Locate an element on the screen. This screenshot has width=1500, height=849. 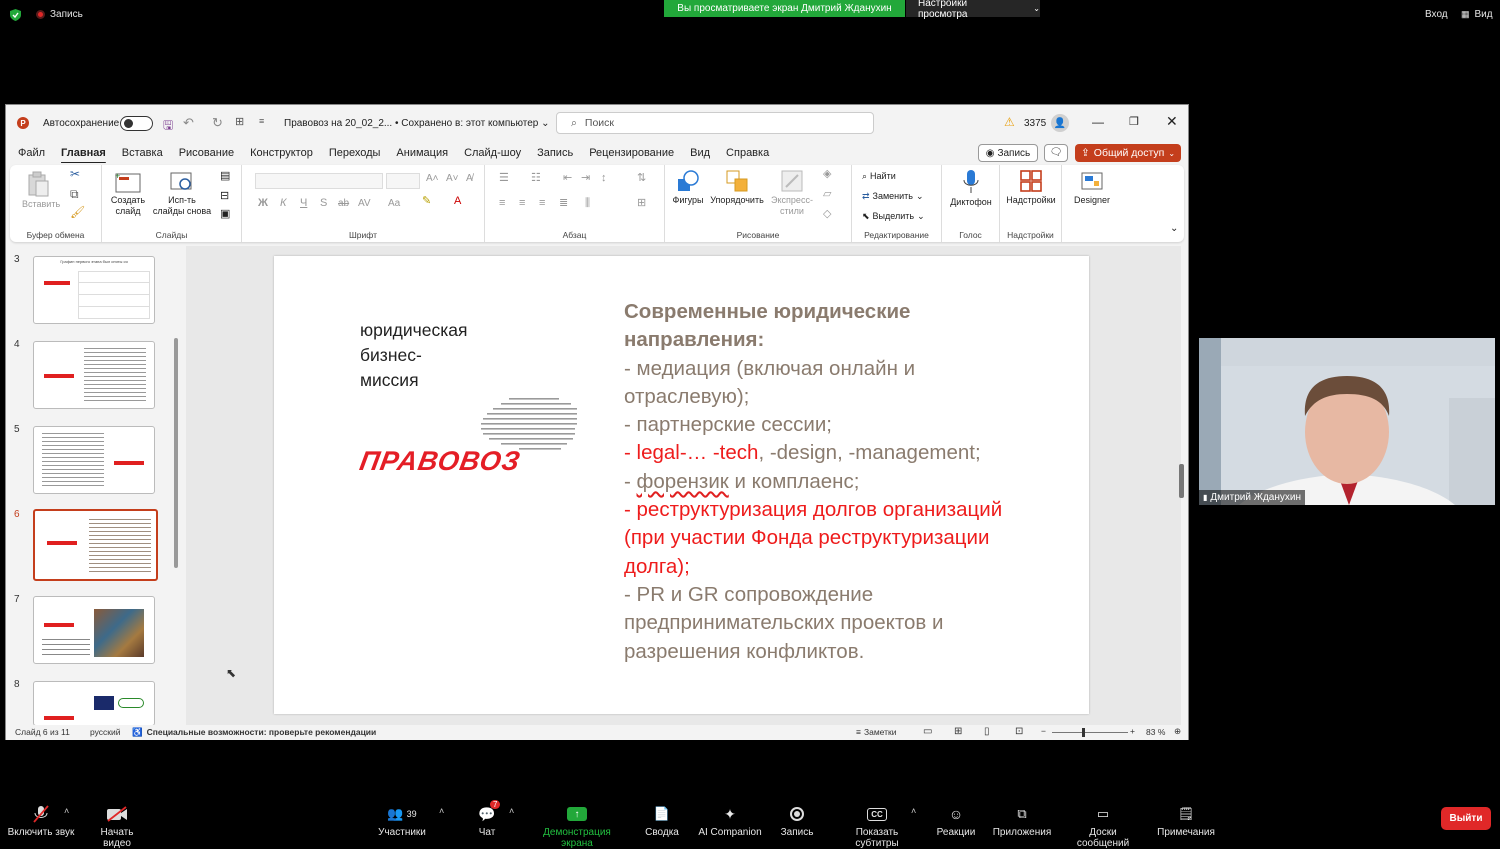
recording-indicator: Запись is located at coordinates (59, 14).